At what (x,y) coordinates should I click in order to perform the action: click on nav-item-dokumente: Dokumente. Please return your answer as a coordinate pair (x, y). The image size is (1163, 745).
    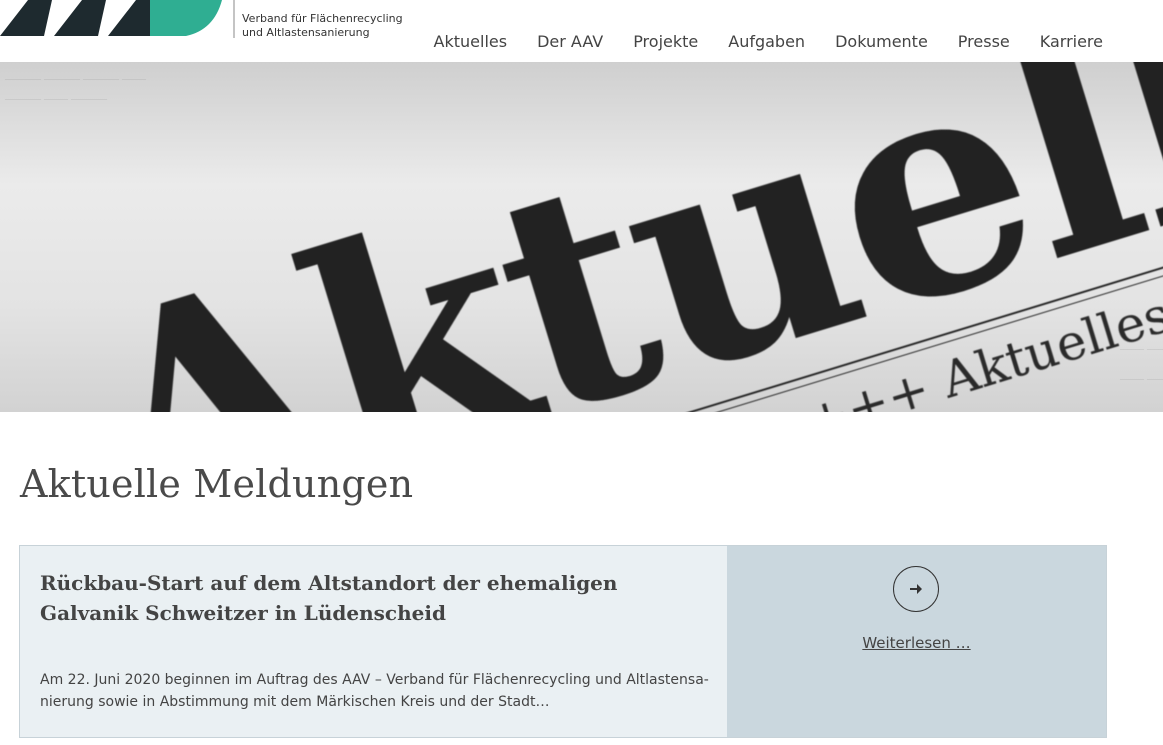
    Looking at the image, I should click on (881, 42).